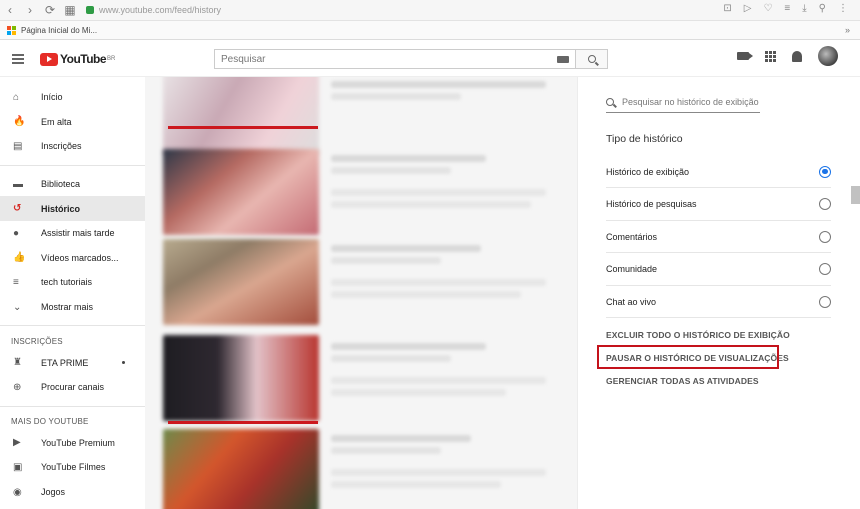 This screenshot has width=860, height=509. What do you see at coordinates (591, 59) in the screenshot?
I see `search-button` at bounding box center [591, 59].